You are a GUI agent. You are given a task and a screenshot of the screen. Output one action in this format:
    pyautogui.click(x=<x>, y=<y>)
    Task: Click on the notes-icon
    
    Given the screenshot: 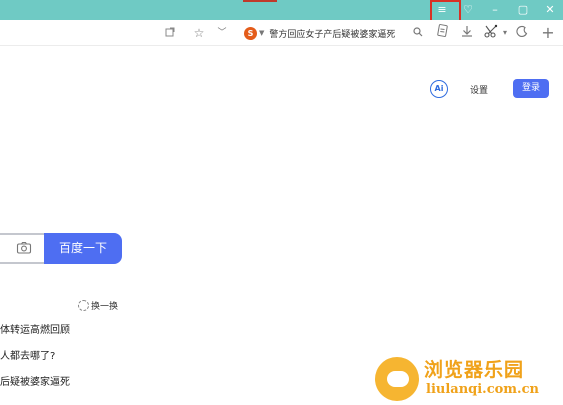 What is the action you would take?
    pyautogui.click(x=442, y=33)
    